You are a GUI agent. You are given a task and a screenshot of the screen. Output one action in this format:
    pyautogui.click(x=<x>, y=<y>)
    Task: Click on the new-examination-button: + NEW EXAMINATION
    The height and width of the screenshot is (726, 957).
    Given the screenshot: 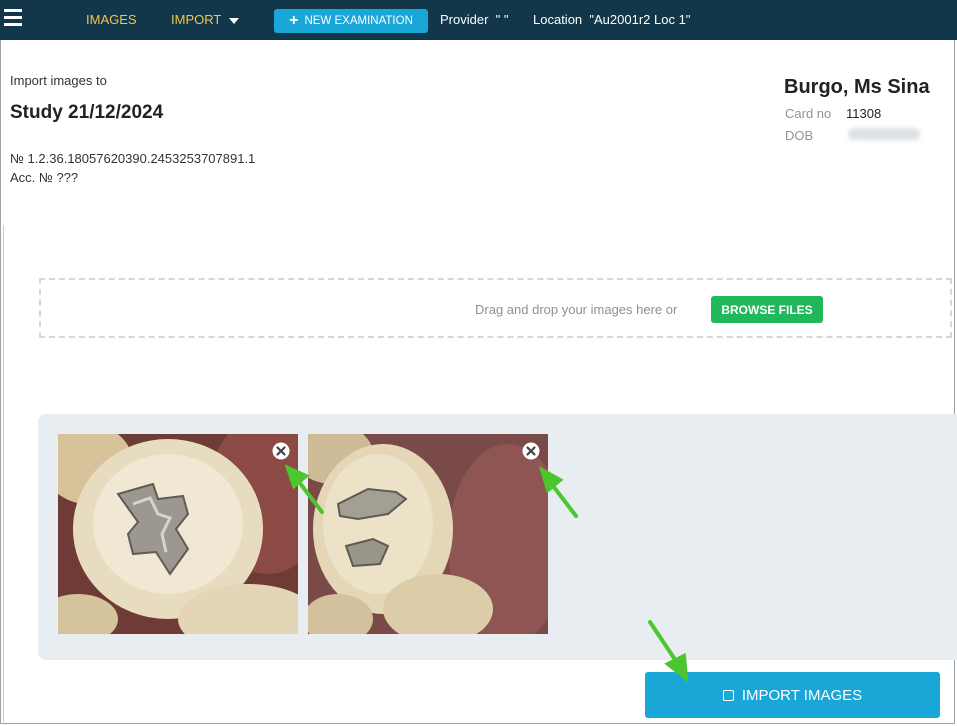 What is the action you would take?
    pyautogui.click(x=351, y=21)
    